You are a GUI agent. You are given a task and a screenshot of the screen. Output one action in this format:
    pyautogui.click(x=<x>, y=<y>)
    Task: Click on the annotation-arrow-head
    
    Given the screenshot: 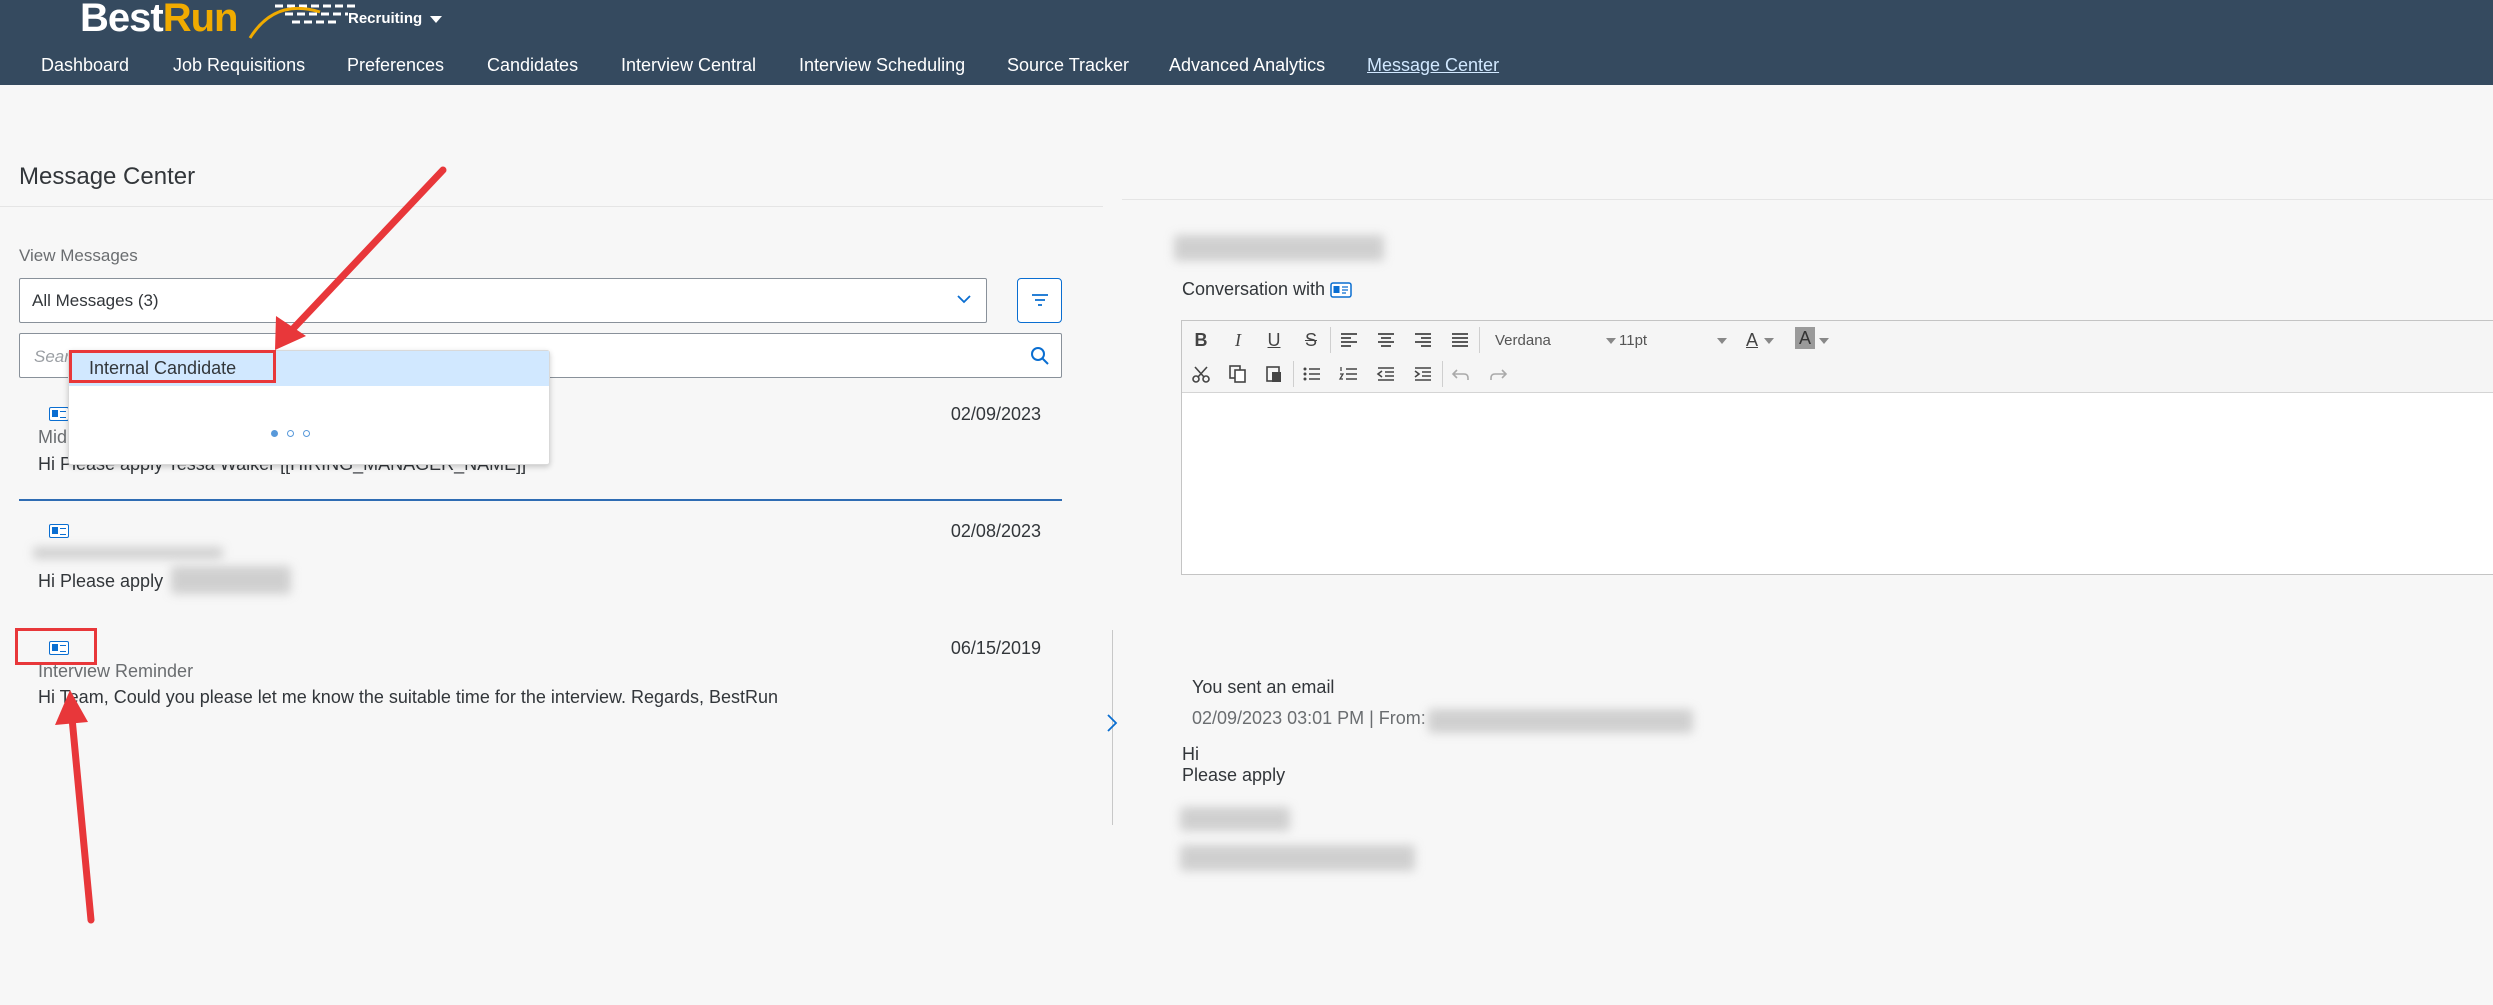 What is the action you would take?
    pyautogui.click(x=71, y=707)
    